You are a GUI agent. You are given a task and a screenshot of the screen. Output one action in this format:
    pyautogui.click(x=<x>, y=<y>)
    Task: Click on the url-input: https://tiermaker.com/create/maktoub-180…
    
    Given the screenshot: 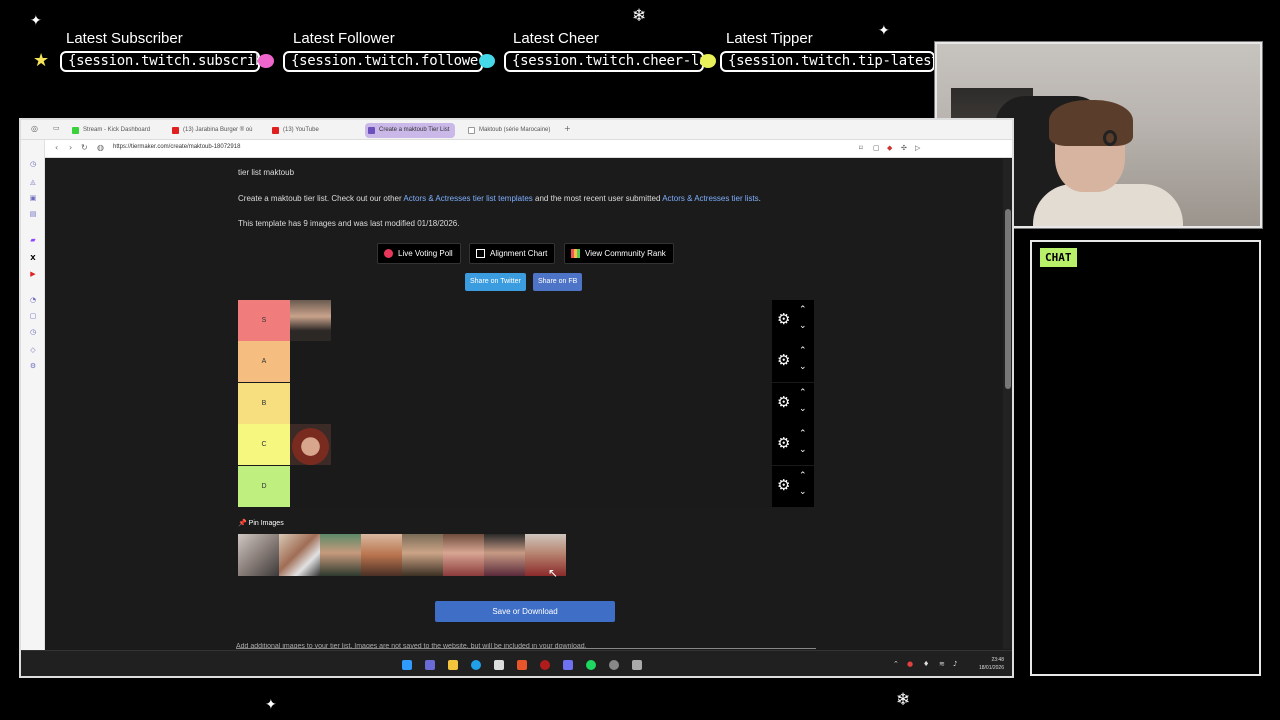 What is the action you would take?
    pyautogui.click(x=176, y=147)
    